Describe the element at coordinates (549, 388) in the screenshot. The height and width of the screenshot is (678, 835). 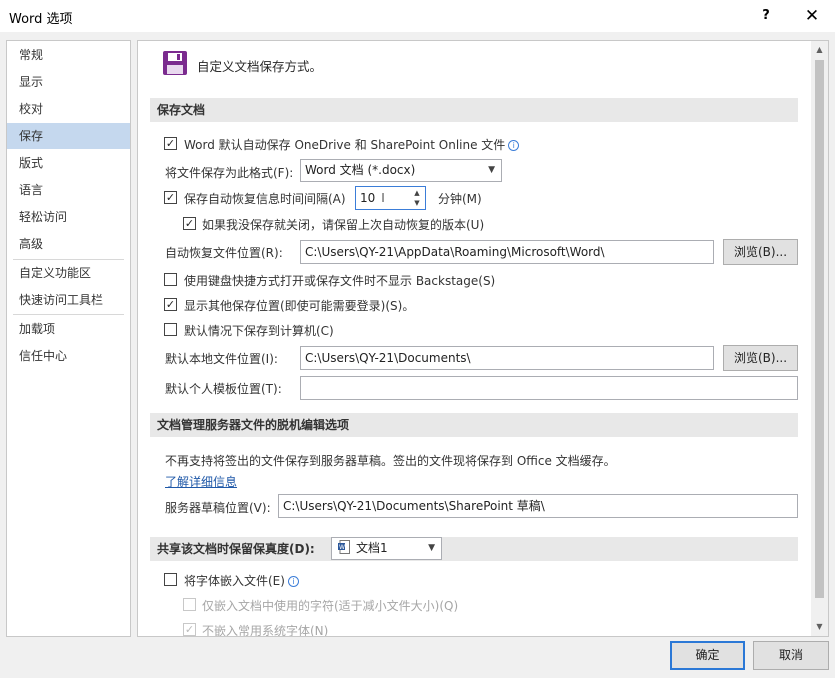
I see `template-location-field` at that location.